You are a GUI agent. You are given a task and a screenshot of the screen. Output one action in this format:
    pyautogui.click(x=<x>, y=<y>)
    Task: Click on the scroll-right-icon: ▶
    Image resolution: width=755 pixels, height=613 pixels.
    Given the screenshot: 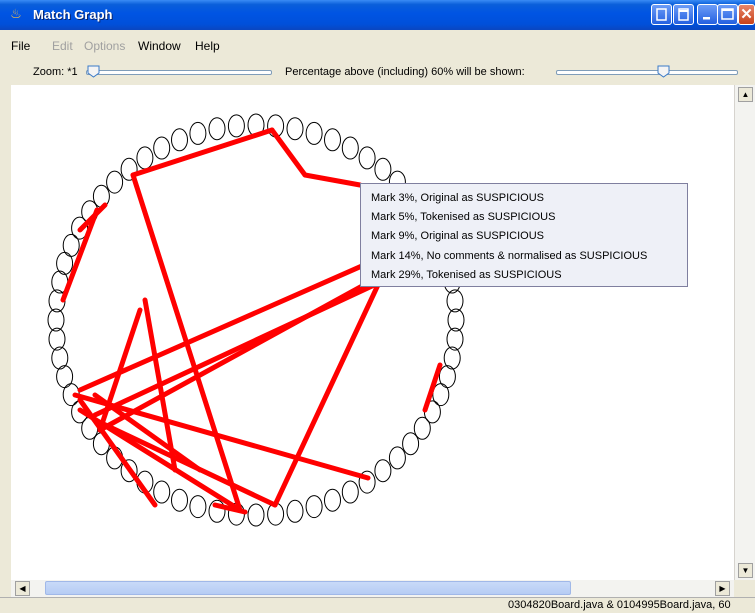 What is the action you would take?
    pyautogui.click(x=722, y=588)
    